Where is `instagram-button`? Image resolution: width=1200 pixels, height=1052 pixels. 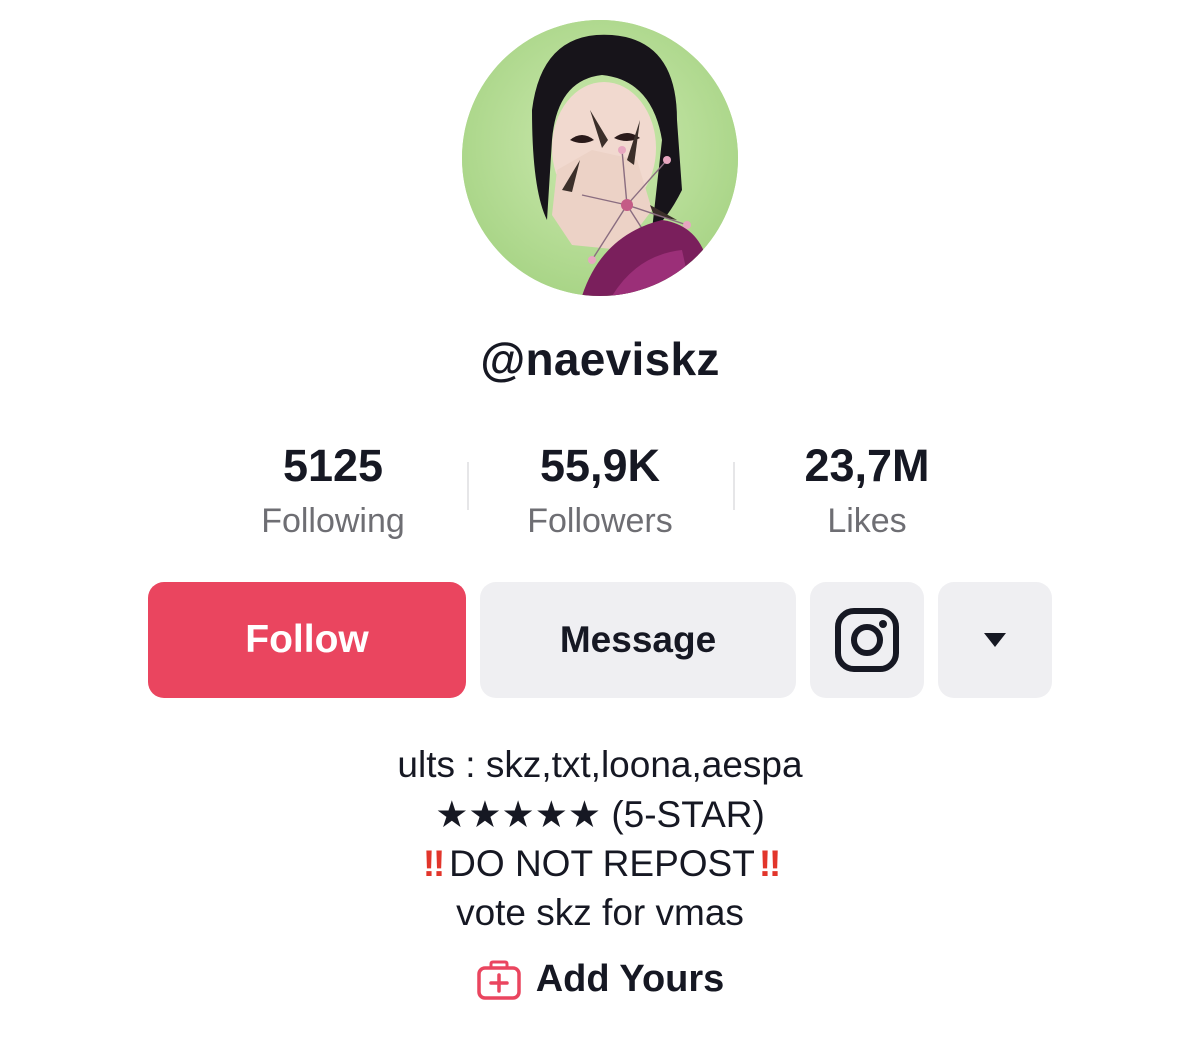 instagram-button is located at coordinates (867, 640).